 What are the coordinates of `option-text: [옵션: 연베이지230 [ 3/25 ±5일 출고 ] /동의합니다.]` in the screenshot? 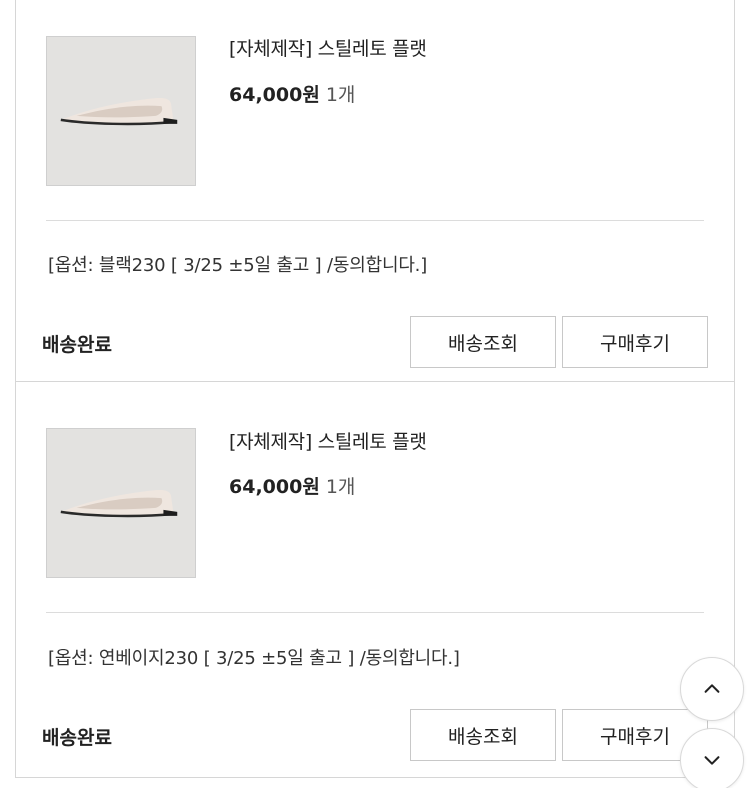 It's located at (254, 658).